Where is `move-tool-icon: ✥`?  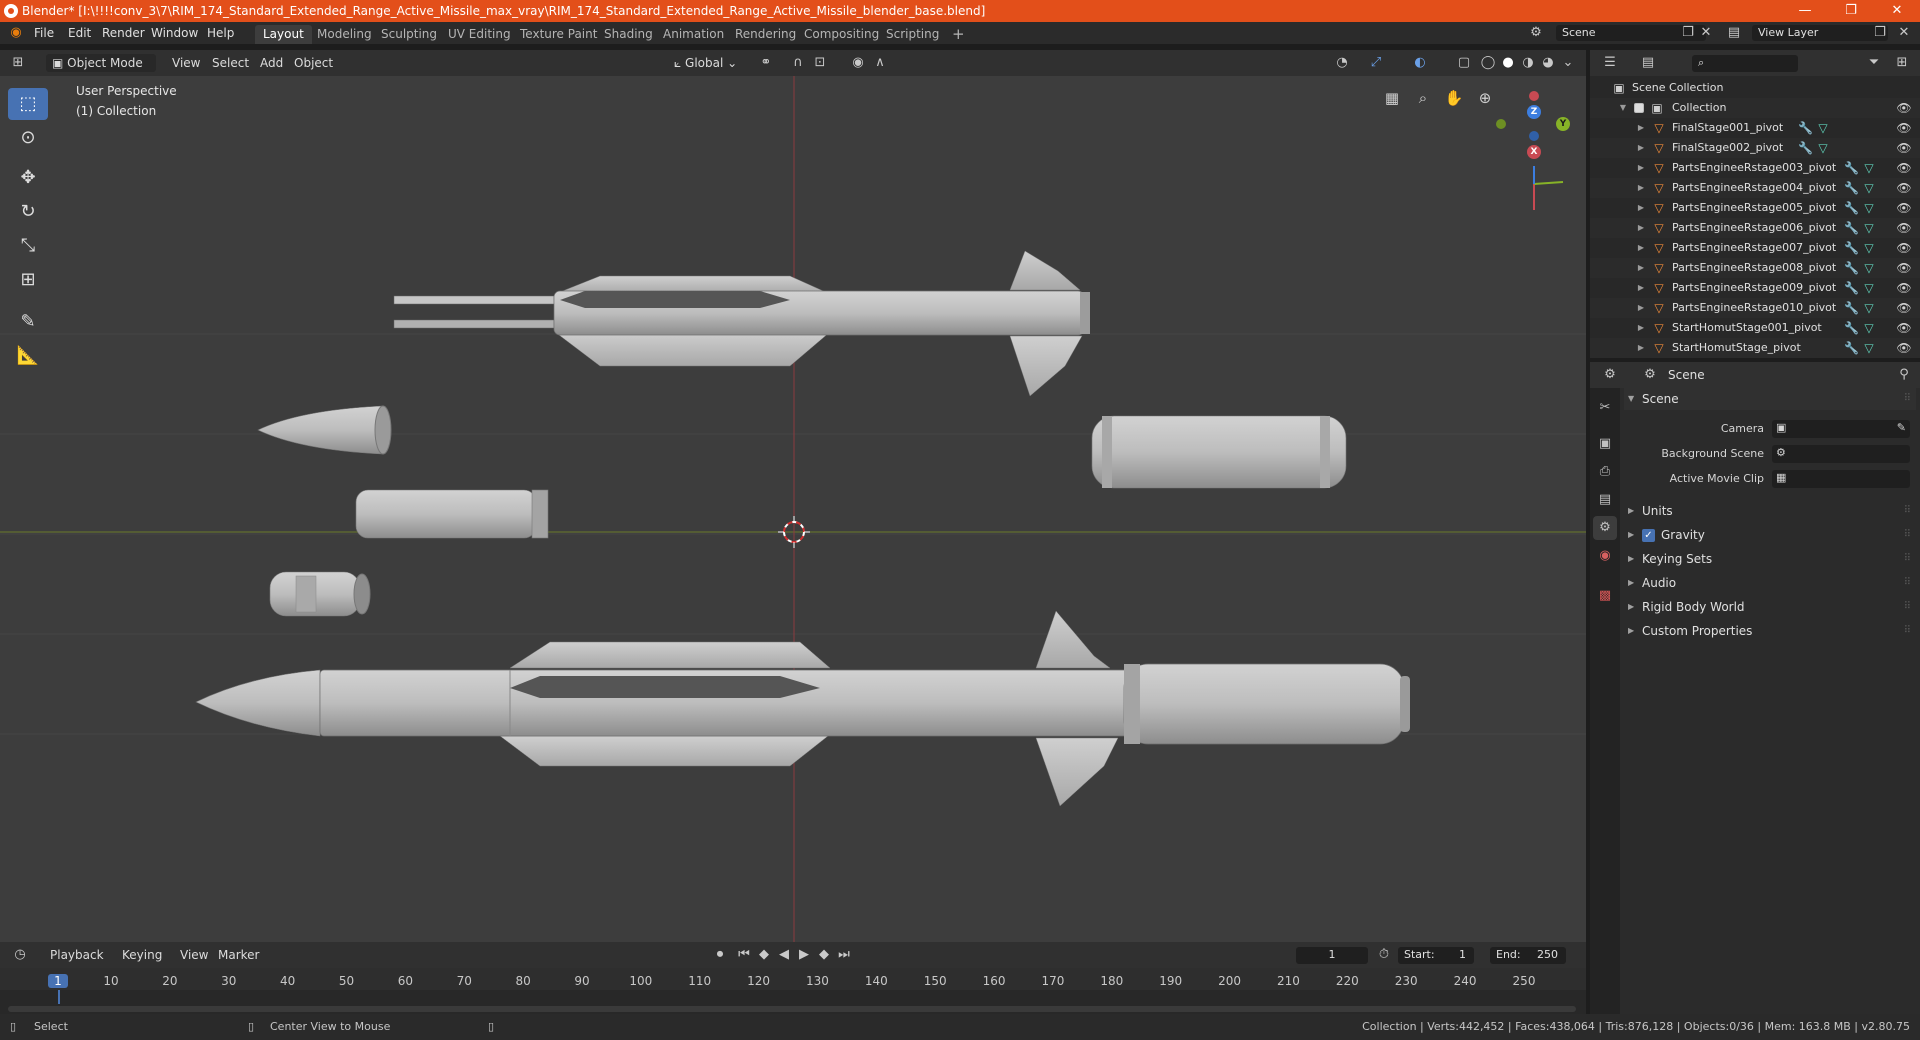
move-tool-icon: ✥ is located at coordinates (28, 178).